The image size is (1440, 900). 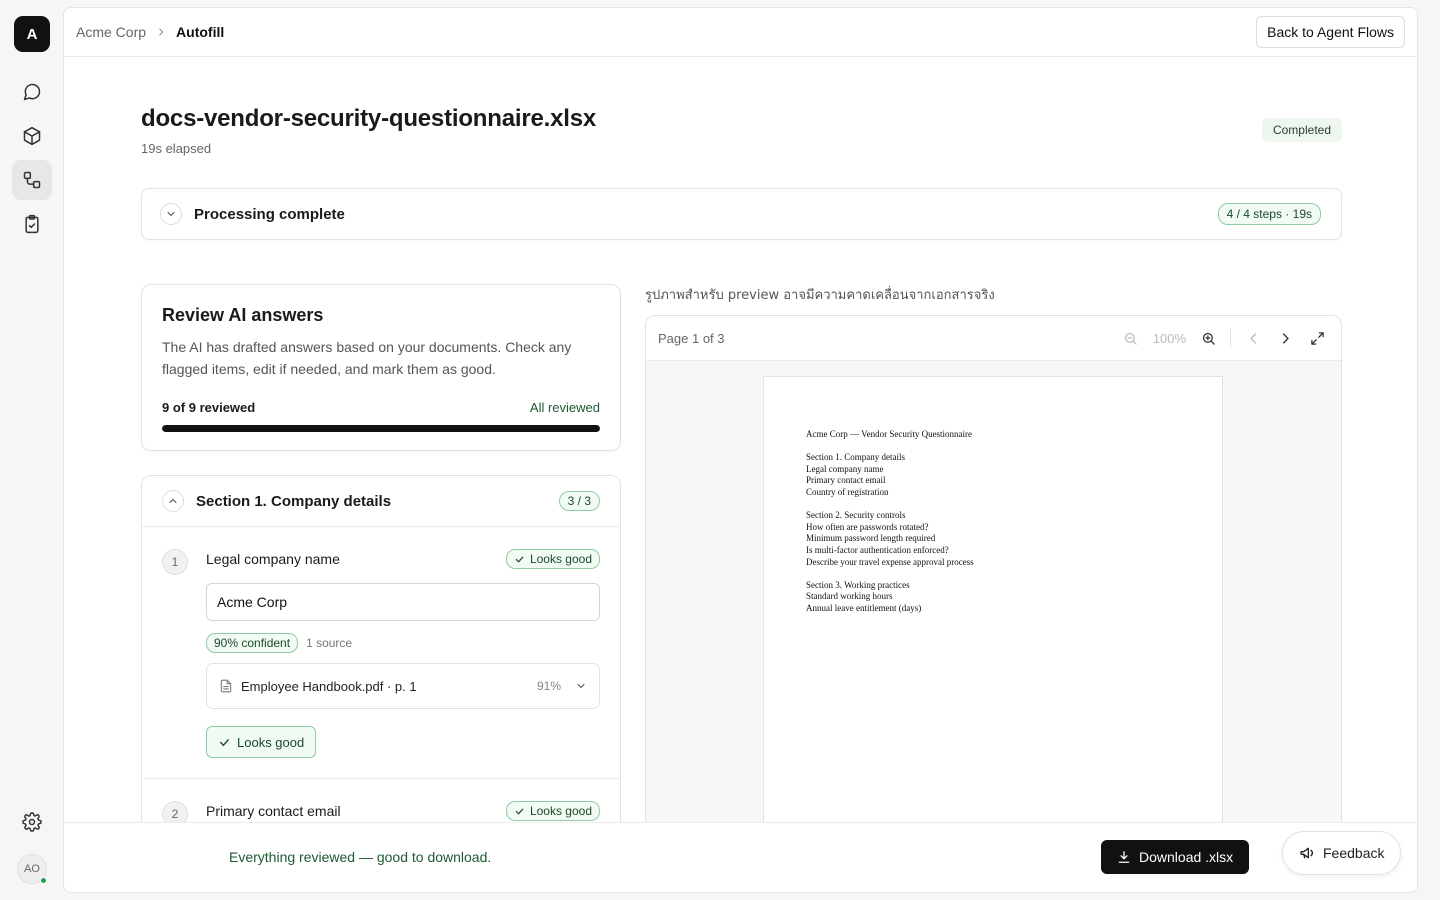 What do you see at coordinates (32, 843) in the screenshot?
I see `rail-bottom: AO` at bounding box center [32, 843].